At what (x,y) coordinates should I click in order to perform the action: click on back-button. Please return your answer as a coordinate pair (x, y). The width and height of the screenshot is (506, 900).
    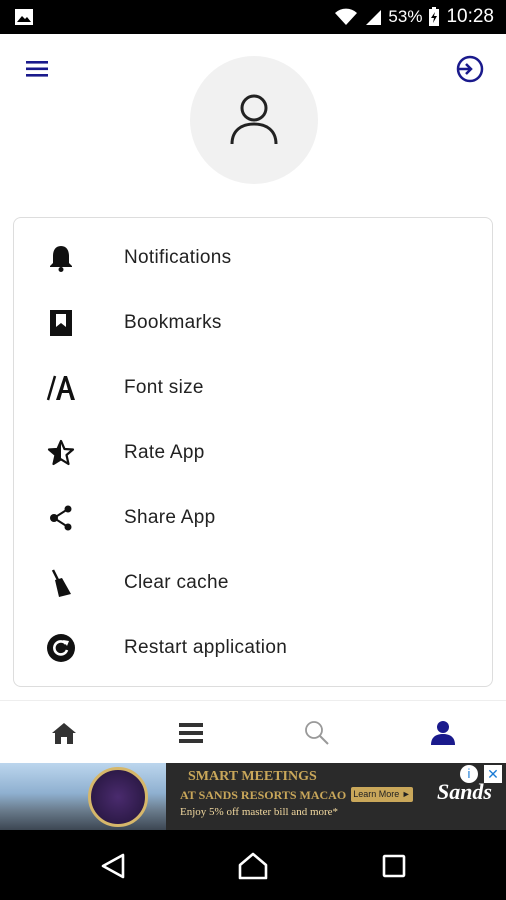
    Looking at the image, I should click on (113, 866).